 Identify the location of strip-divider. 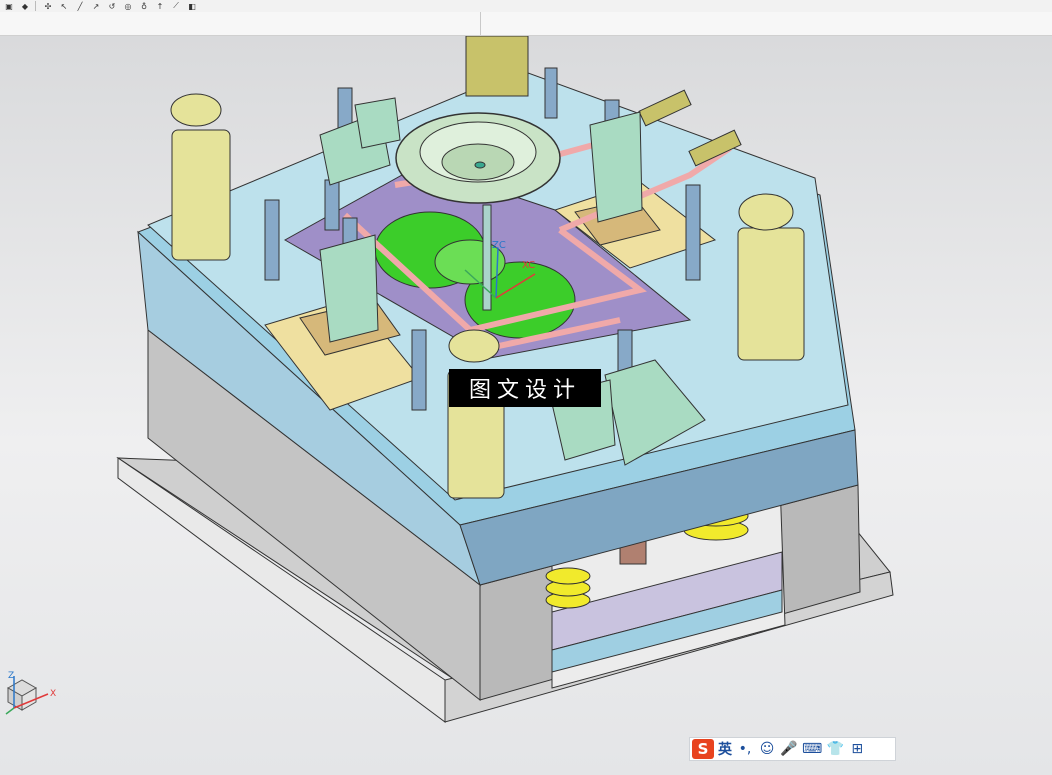
(480, 23).